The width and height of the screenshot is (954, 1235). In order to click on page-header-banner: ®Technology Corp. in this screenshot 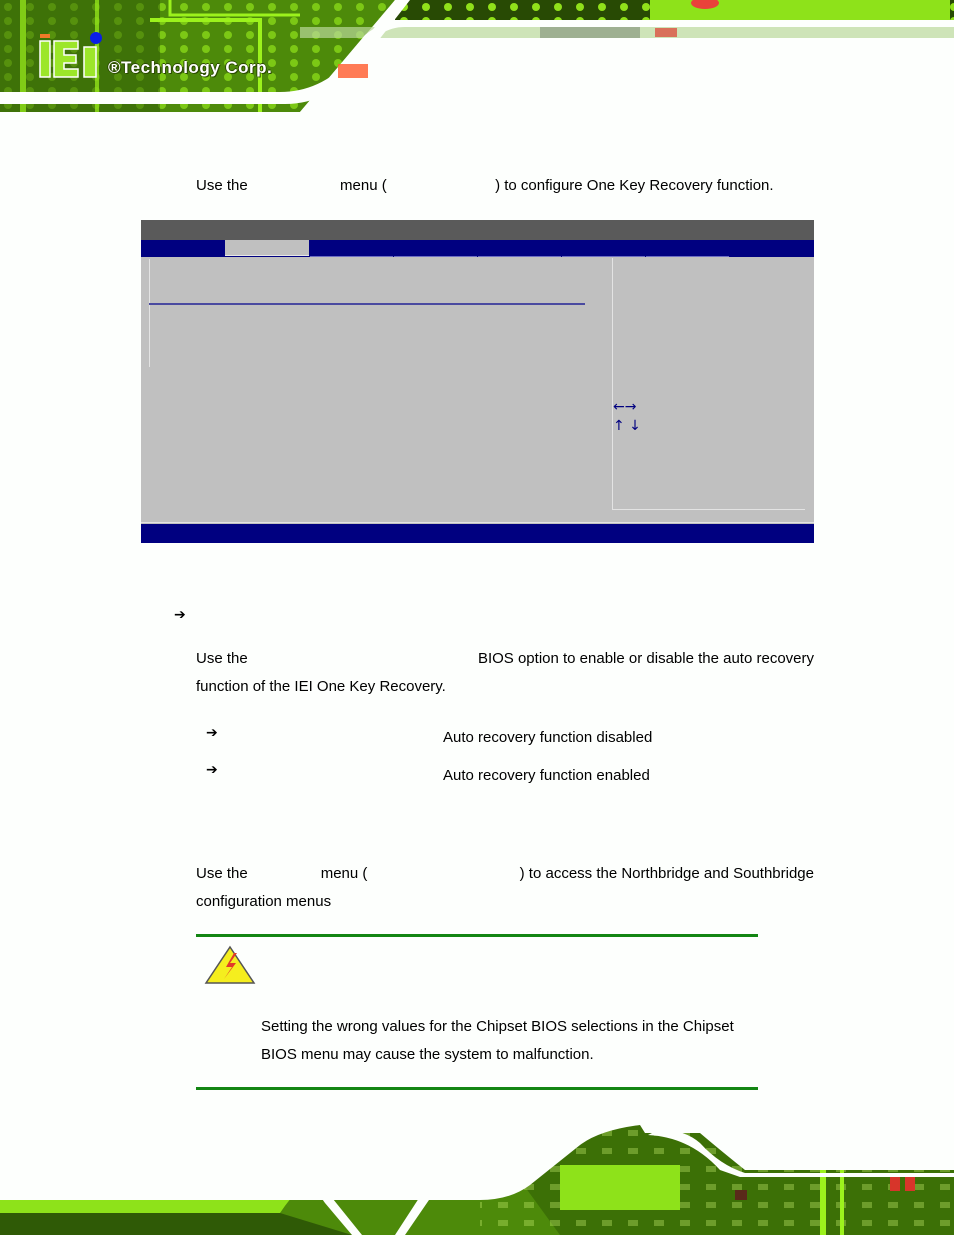, I will do `click(477, 56)`.